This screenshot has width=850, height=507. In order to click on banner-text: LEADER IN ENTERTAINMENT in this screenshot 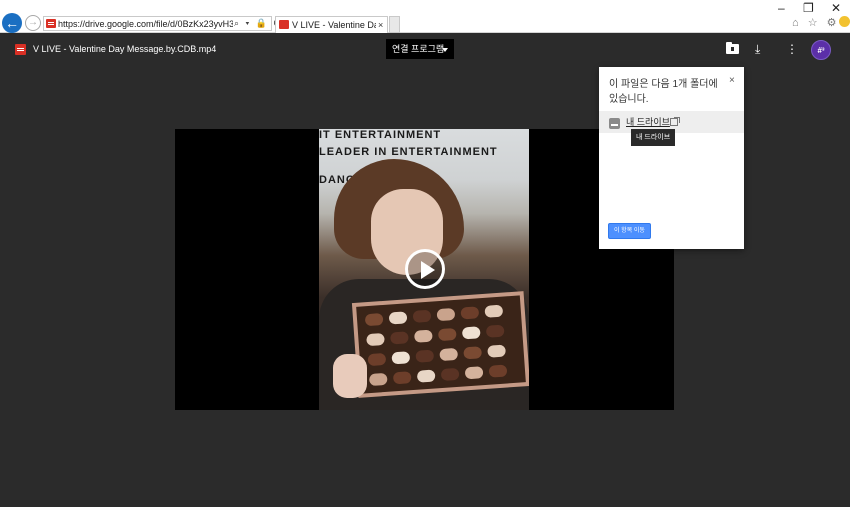, I will do `click(408, 152)`.